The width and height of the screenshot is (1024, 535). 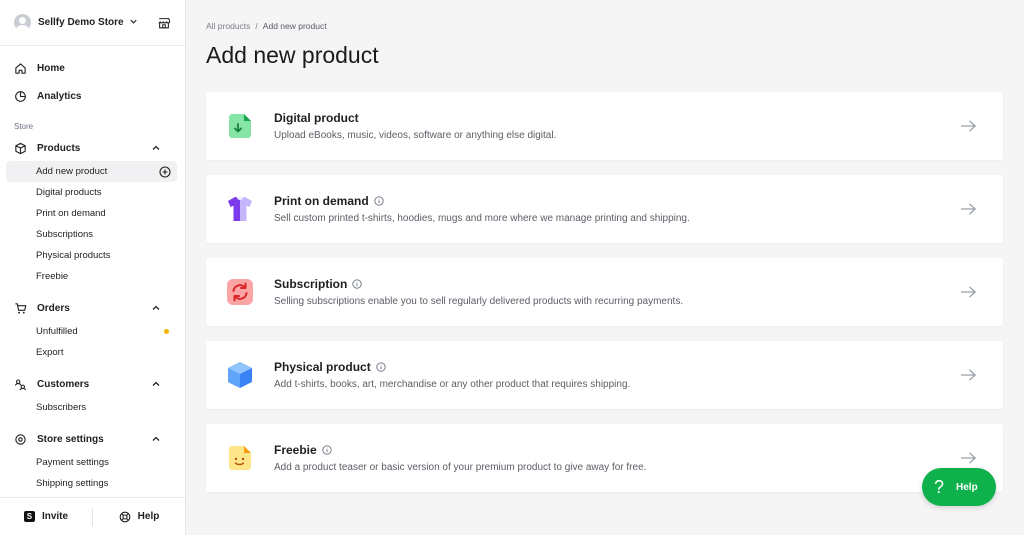 I want to click on nav-home-label: Home, so click(x=51, y=68).